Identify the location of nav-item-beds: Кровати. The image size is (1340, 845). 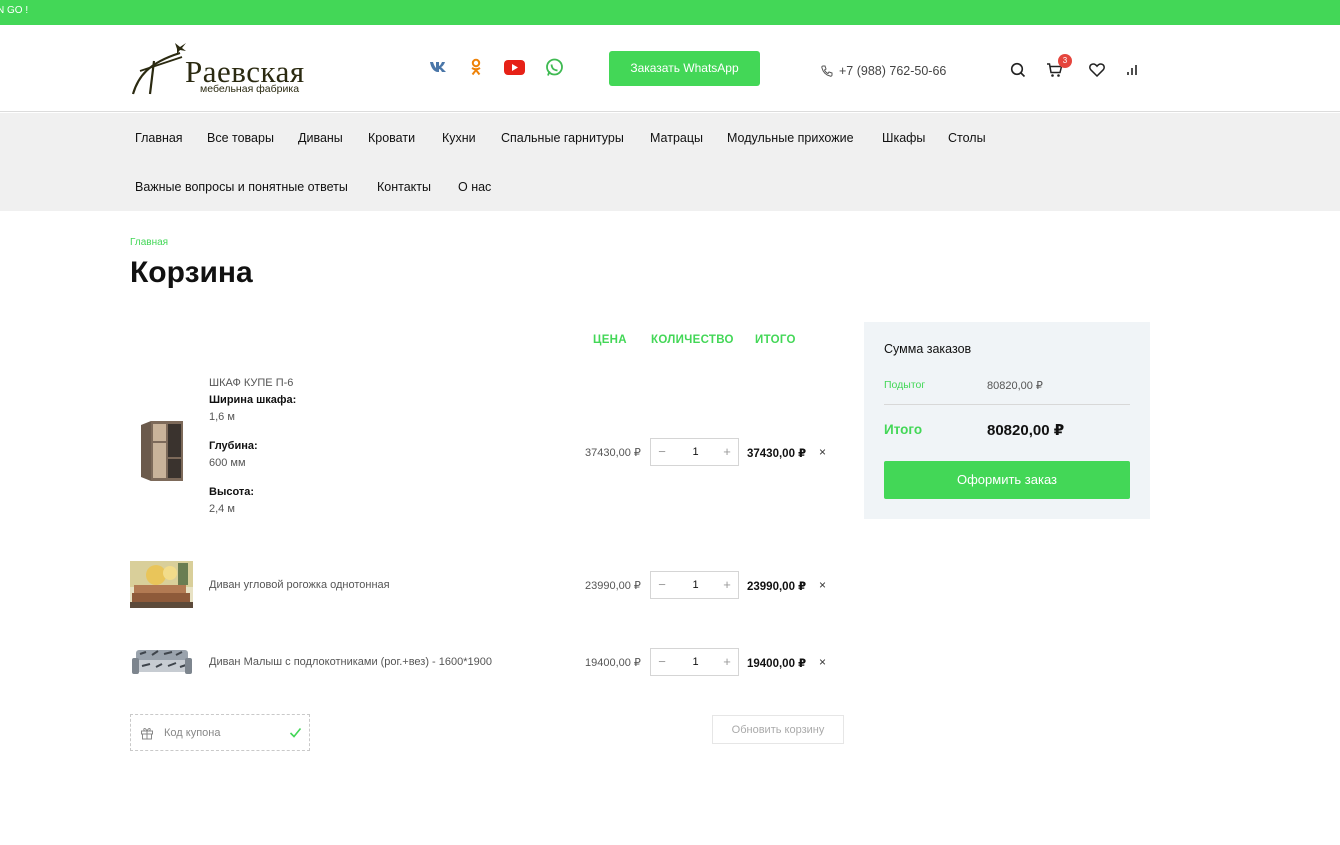
(391, 138).